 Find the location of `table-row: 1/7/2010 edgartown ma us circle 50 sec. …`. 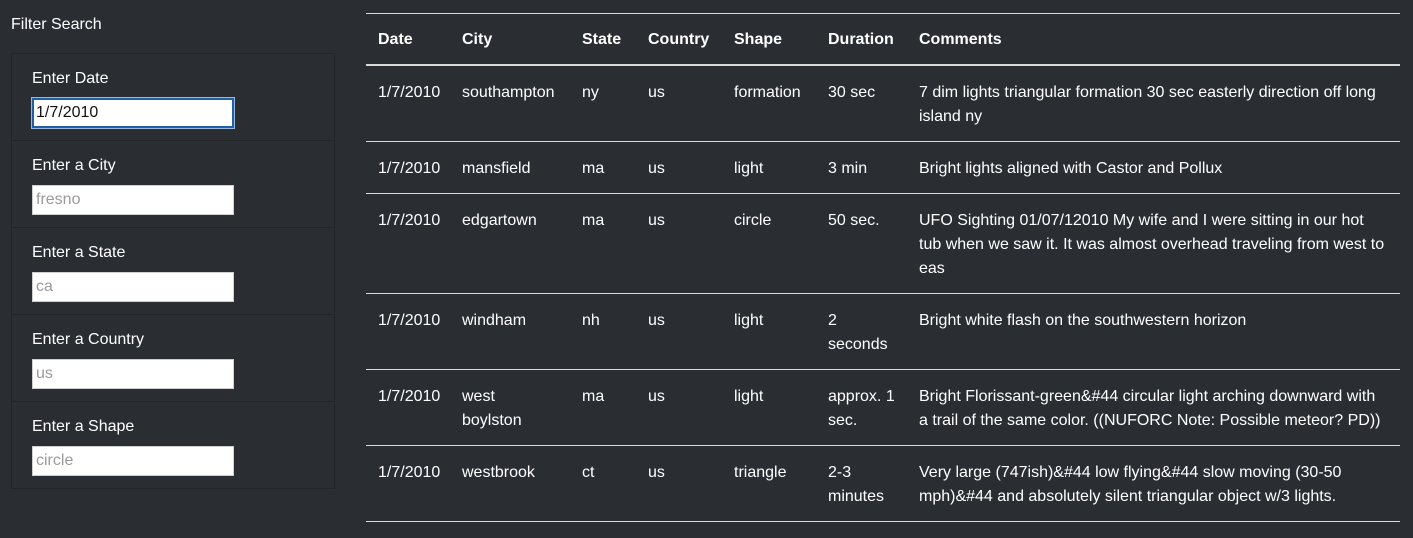

table-row: 1/7/2010 edgartown ma us circle 50 sec. … is located at coordinates (883, 243).